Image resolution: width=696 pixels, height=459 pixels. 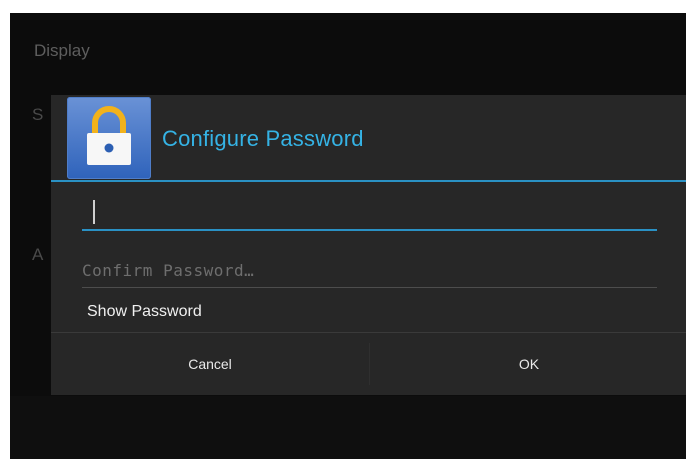 What do you see at coordinates (38, 254) in the screenshot?
I see `background-item-fragment: A` at bounding box center [38, 254].